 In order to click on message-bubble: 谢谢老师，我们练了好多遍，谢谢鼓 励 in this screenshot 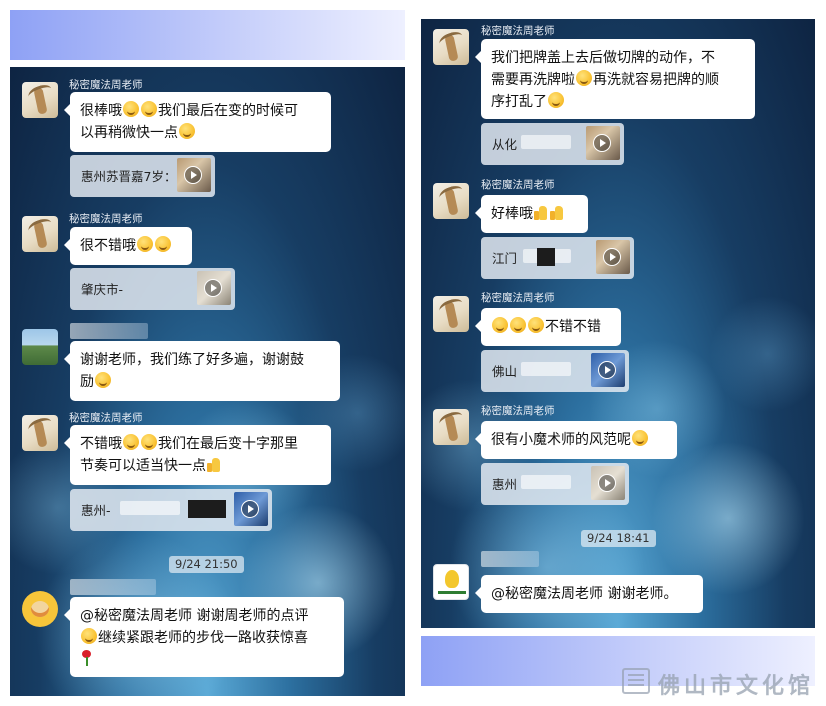, I will do `click(202, 371)`.